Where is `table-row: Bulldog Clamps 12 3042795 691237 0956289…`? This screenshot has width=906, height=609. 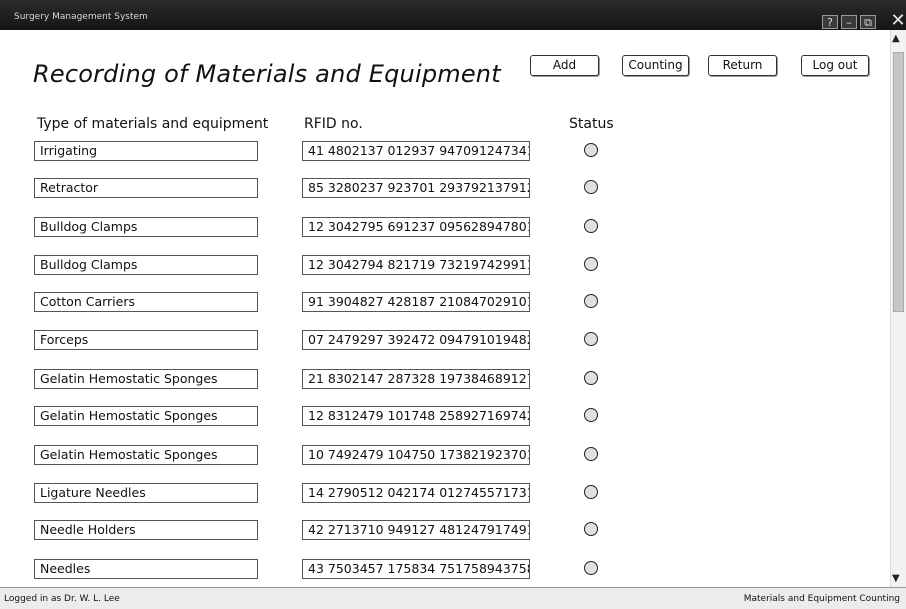
table-row: Bulldog Clamps 12 3042795 691237 0956289… is located at coordinates (445, 227).